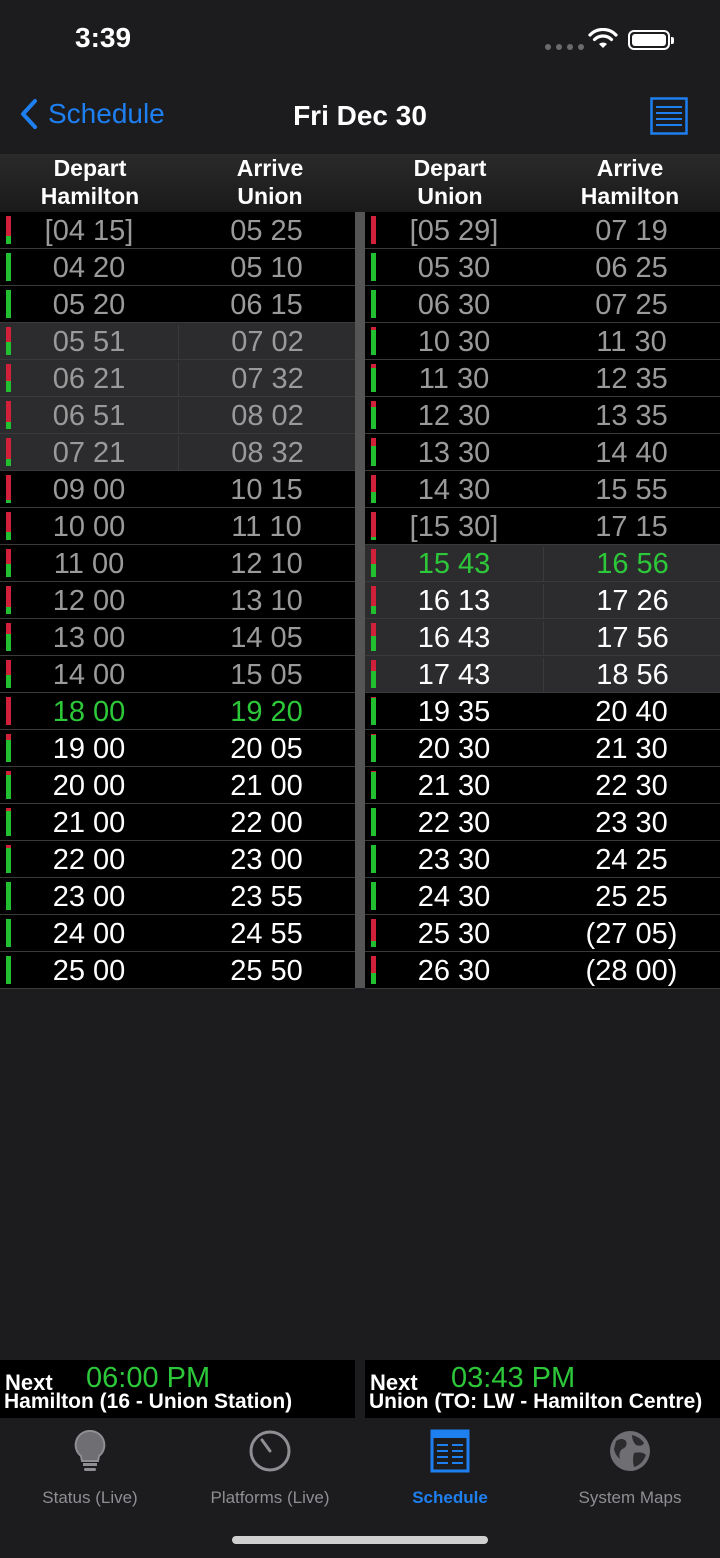 This screenshot has height=1558, width=720. I want to click on next-destination: Union (TO: LW - Hamilton Centre), so click(536, 1401).